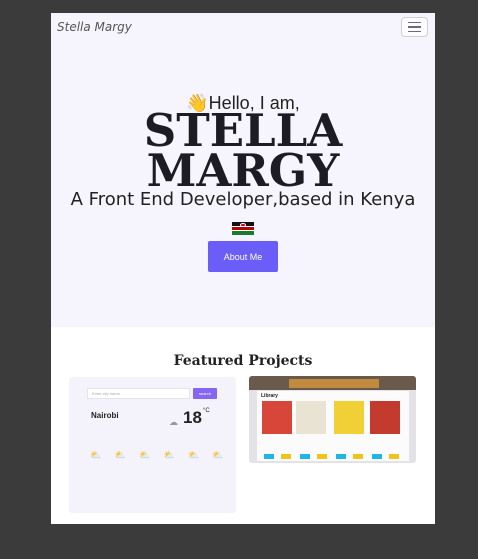 This screenshot has width=478, height=559. I want to click on kenya-flag-icon, so click(243, 229).